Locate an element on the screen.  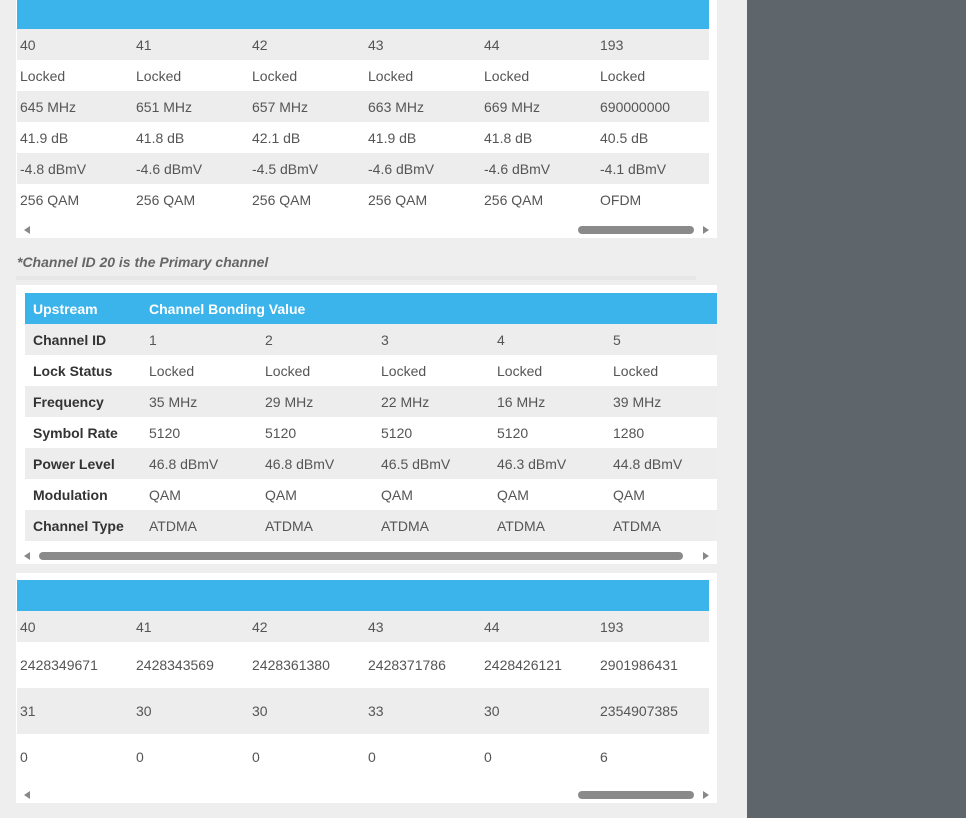
table-cell: 33 is located at coordinates (376, 711).